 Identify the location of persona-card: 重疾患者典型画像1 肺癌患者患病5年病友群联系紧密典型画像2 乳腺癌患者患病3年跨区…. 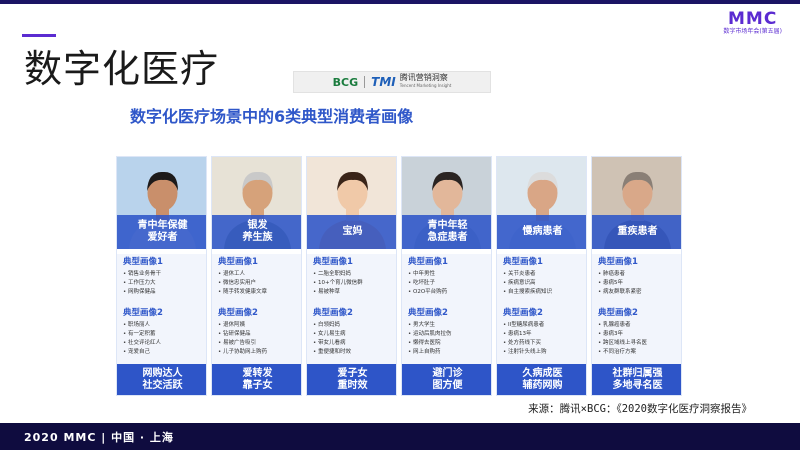
(636, 276).